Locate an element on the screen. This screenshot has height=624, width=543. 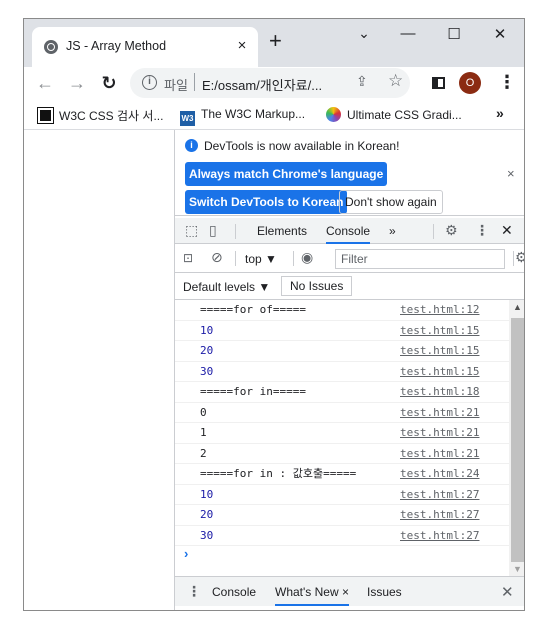
scroll-up-arrow-icon: ▲ is located at coordinates (517, 307).